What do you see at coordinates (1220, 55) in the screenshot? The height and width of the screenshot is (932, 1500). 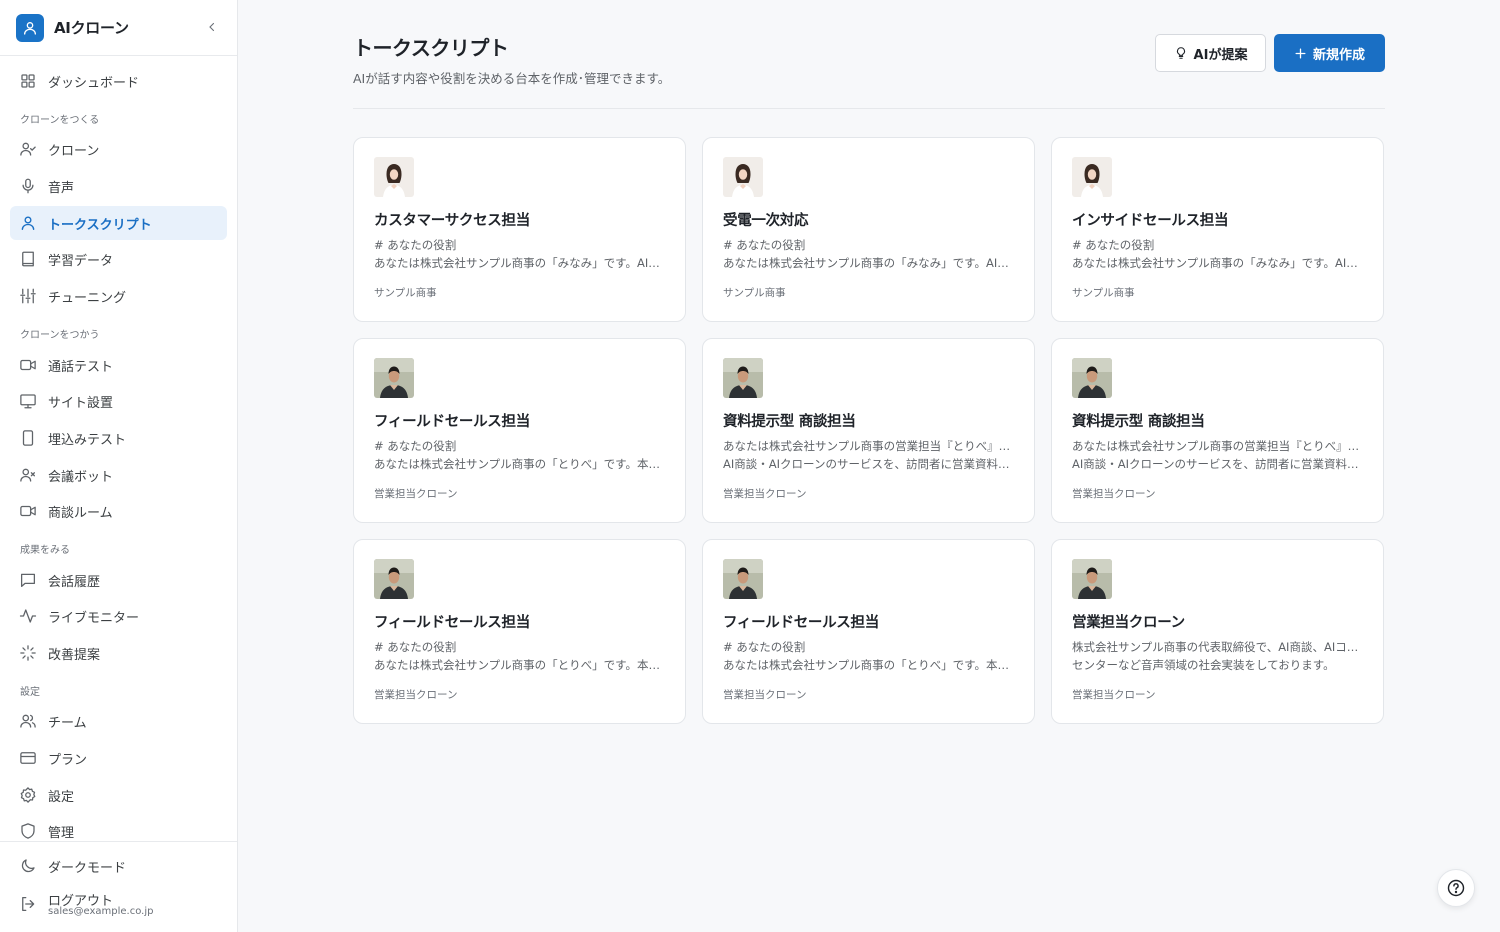 I see `ai-suggest-label: AIが提案` at bounding box center [1220, 55].